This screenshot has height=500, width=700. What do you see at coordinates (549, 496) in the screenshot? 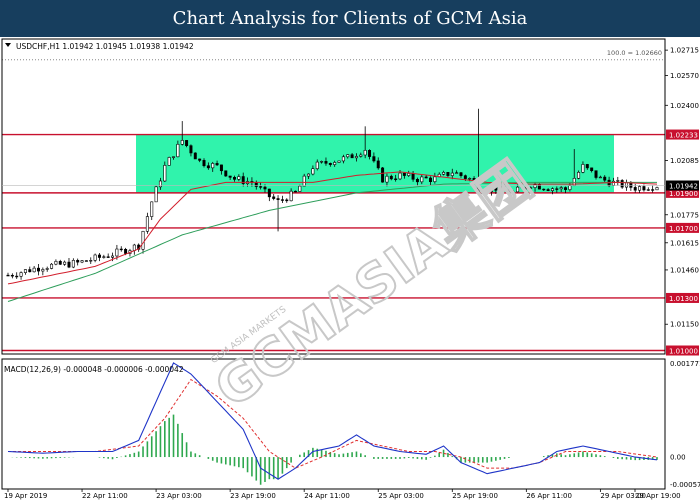
I see `x-tick-label: 26 Apr 11:00` at bounding box center [549, 496].